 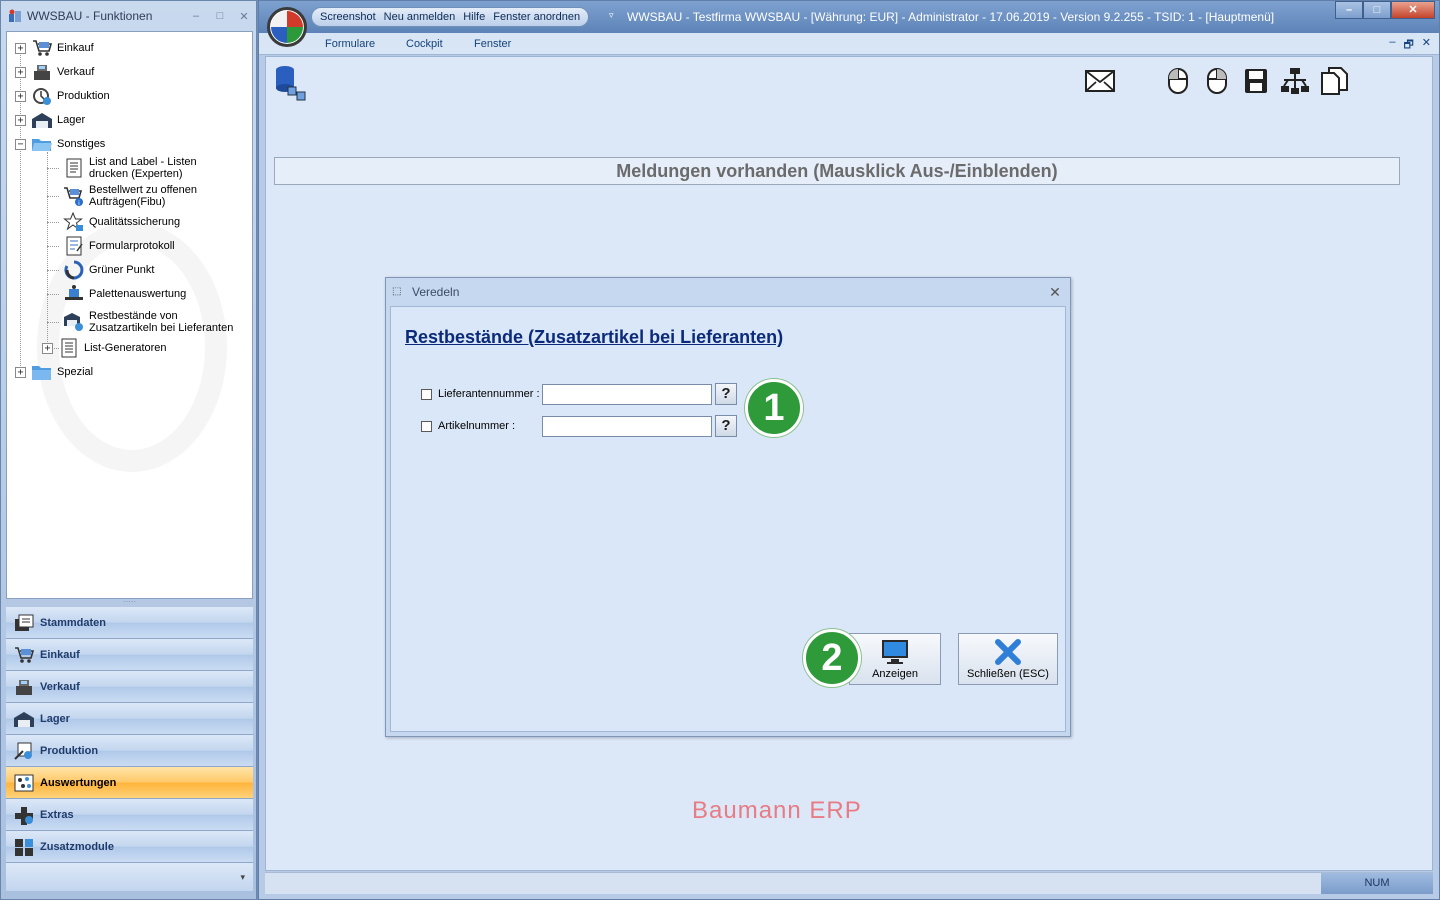 I want to click on functions-title: WWSBAU - Funktionen, so click(x=90, y=16).